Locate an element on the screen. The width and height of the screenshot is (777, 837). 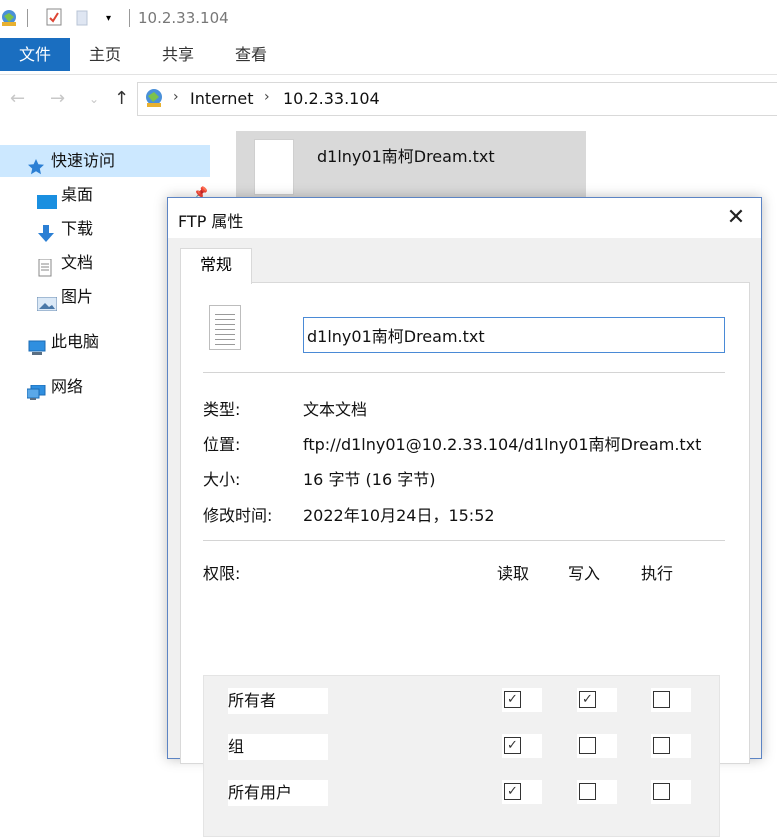
tab-share: 共享 is located at coordinates (178, 54).